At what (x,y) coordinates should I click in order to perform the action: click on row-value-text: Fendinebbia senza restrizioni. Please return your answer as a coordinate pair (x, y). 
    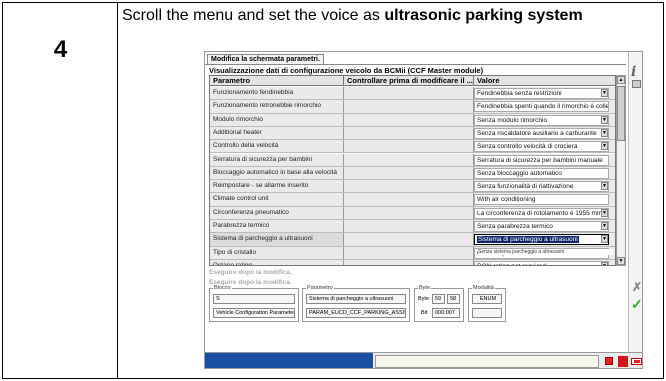
    Looking at the image, I should click on (519, 93).